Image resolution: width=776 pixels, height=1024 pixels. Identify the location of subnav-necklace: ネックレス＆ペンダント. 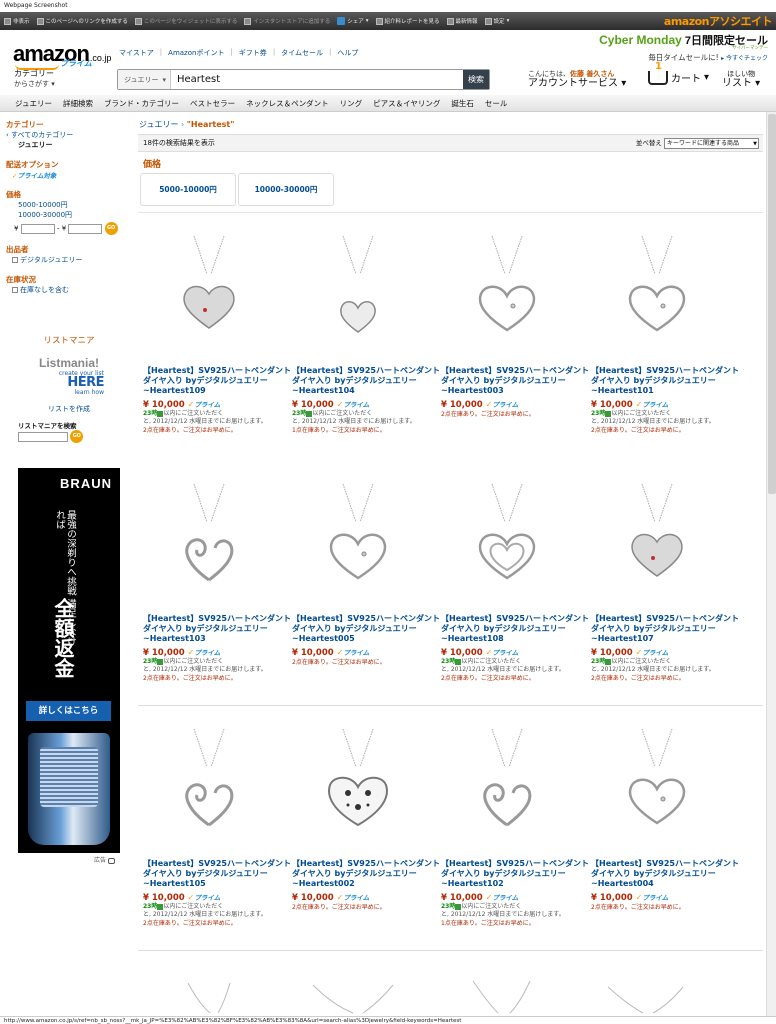
(287, 103).